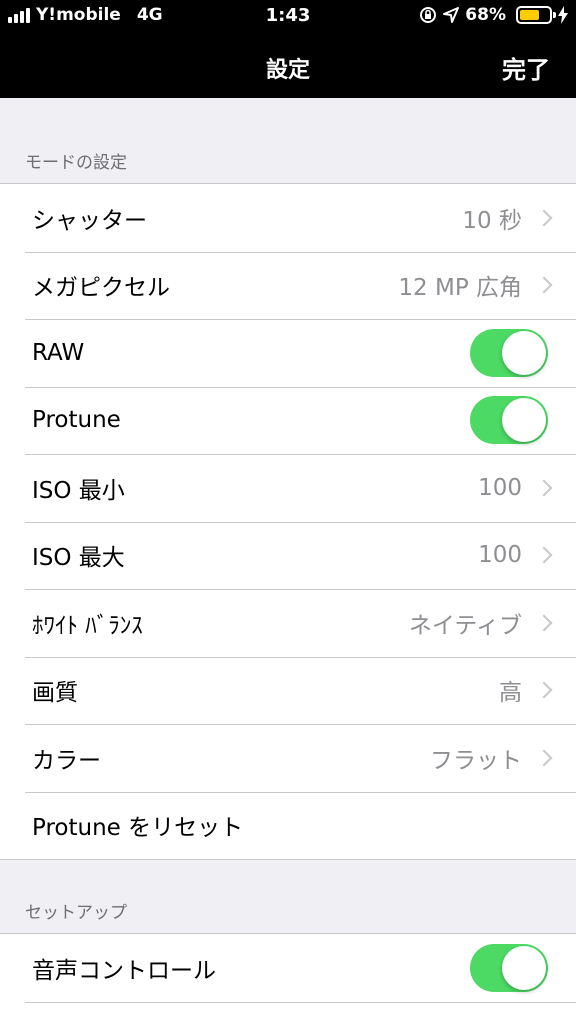 The image size is (576, 1024). What do you see at coordinates (510, 693) in the screenshot?
I see `row-value: 高` at bounding box center [510, 693].